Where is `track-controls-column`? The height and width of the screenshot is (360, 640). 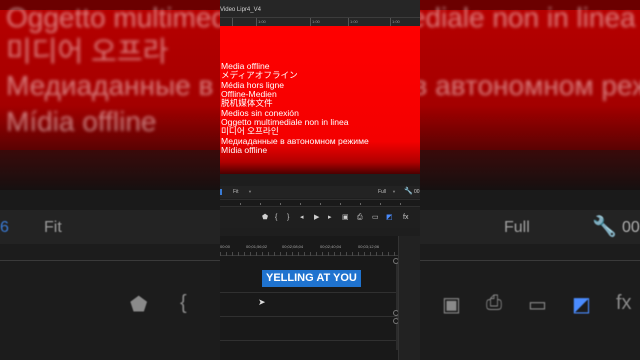 track-controls-column is located at coordinates (409, 298).